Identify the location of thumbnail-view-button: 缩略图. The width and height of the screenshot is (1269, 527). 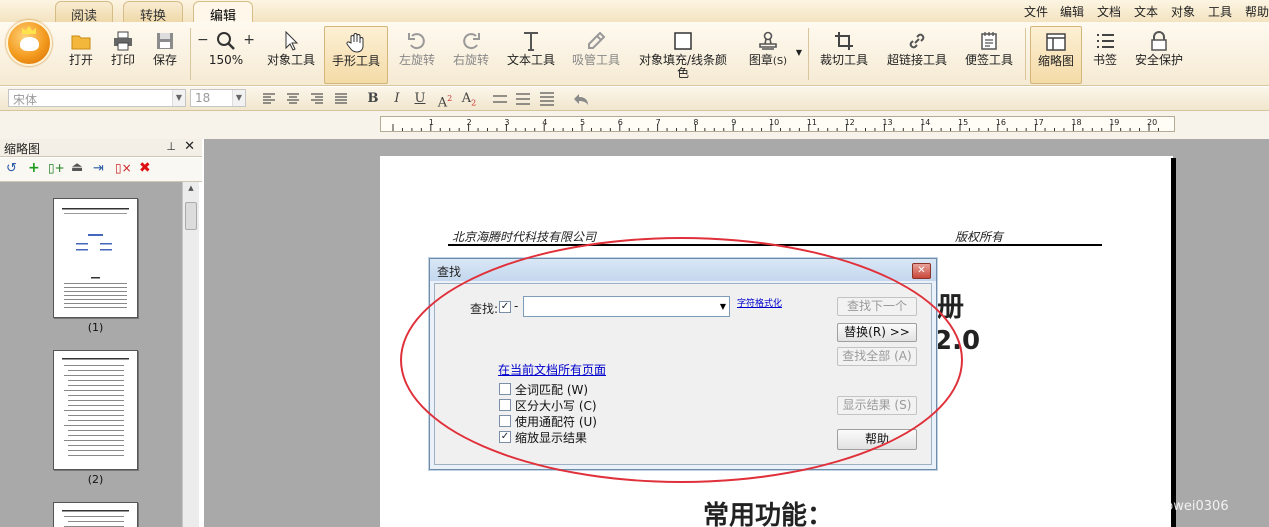
(1056, 55).